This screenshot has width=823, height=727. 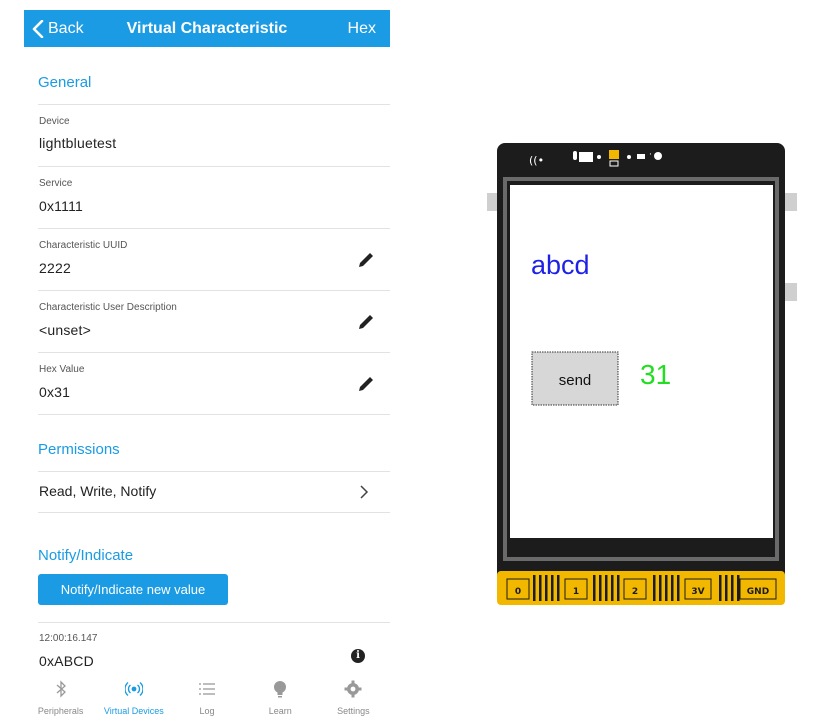 What do you see at coordinates (55, 392) in the screenshot?
I see `hex-value-value: 0x31` at bounding box center [55, 392].